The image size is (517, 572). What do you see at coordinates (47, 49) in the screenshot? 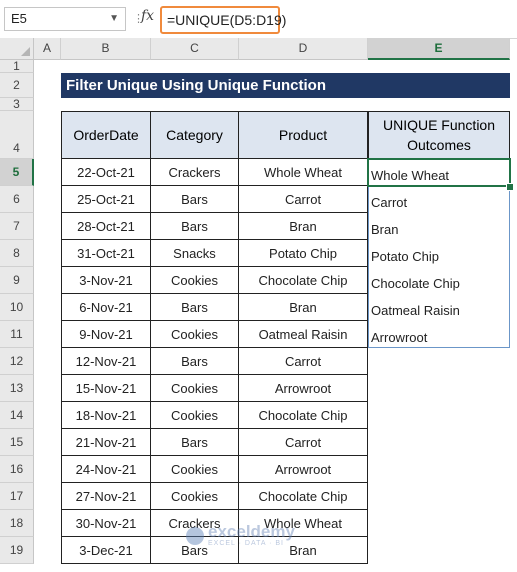
I see `column-header-a: A` at bounding box center [47, 49].